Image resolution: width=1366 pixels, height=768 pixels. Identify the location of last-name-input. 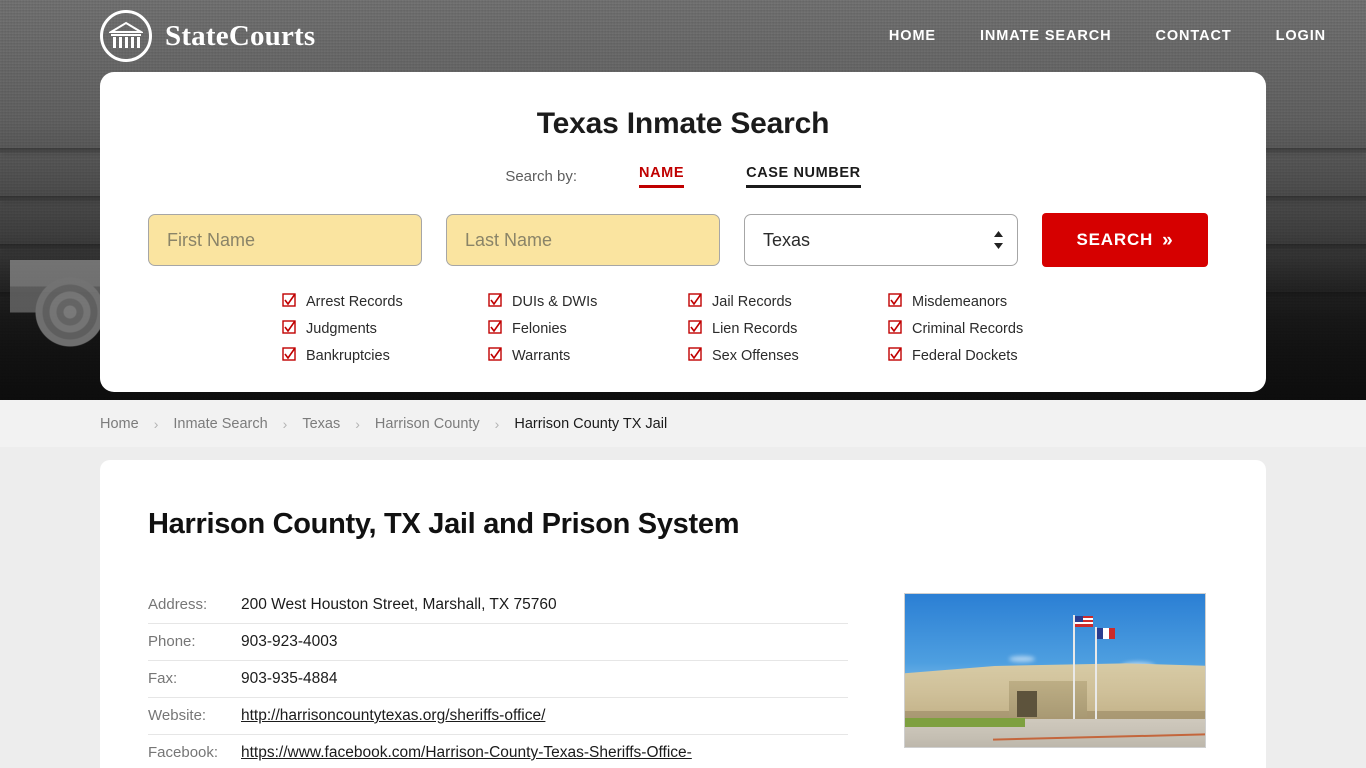
(583, 240).